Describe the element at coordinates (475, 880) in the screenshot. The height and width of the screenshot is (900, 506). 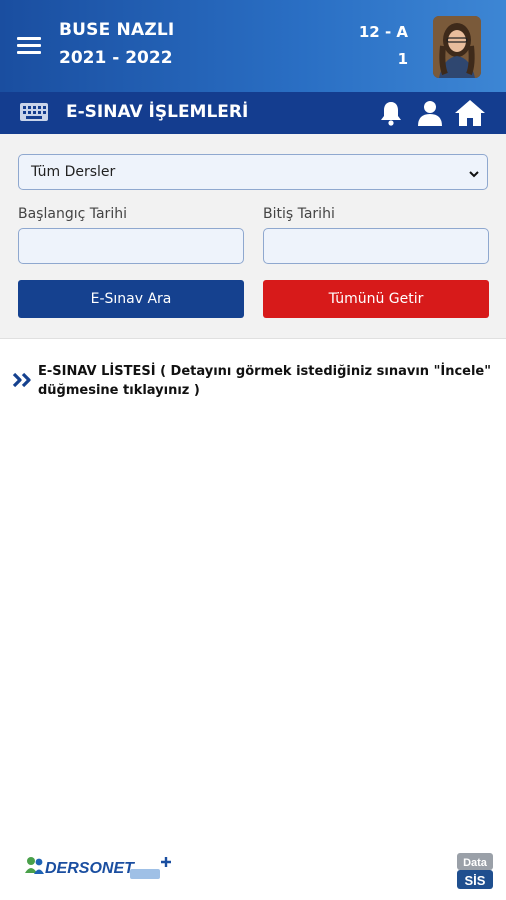
I see `datasis-text-bottom: SİS` at that location.